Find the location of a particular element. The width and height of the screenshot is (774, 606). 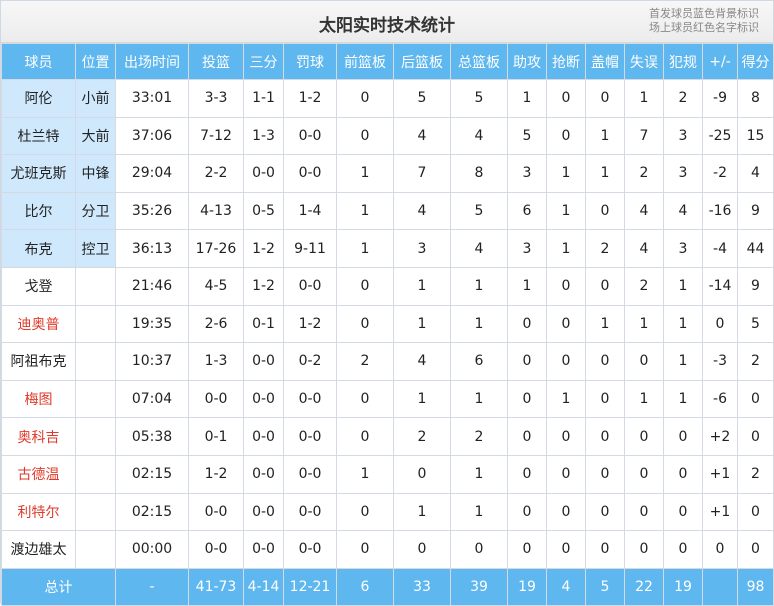

legend-notes: 首发球员蓝色背景标识 场上球员红色名字标识 is located at coordinates (704, 21).